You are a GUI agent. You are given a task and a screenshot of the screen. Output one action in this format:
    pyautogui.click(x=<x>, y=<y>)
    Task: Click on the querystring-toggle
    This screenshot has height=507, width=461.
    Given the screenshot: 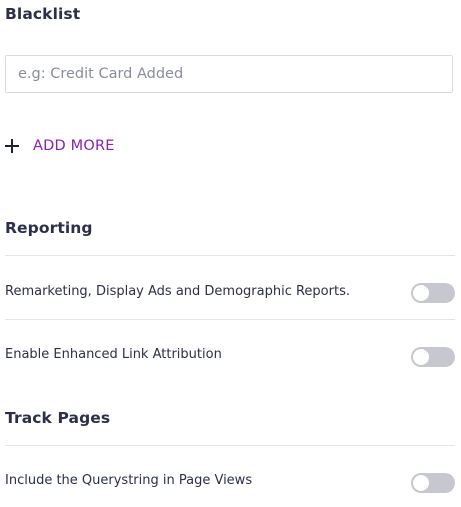 What is the action you would take?
    pyautogui.click(x=433, y=483)
    